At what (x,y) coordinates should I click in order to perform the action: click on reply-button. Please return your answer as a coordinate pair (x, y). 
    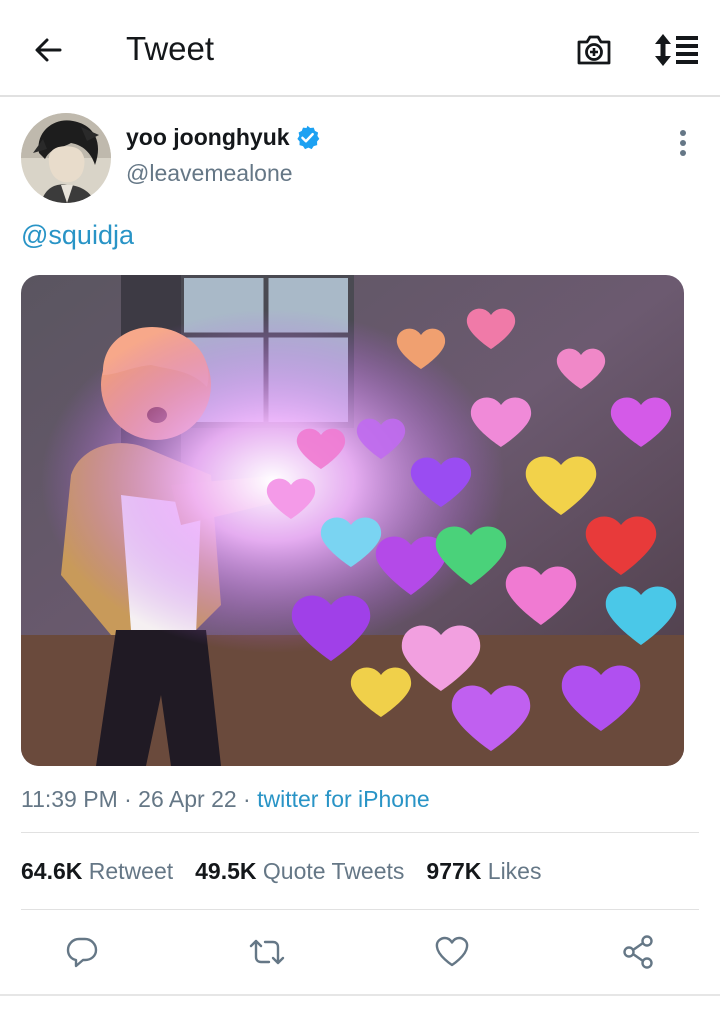
    Looking at the image, I should click on (82, 952).